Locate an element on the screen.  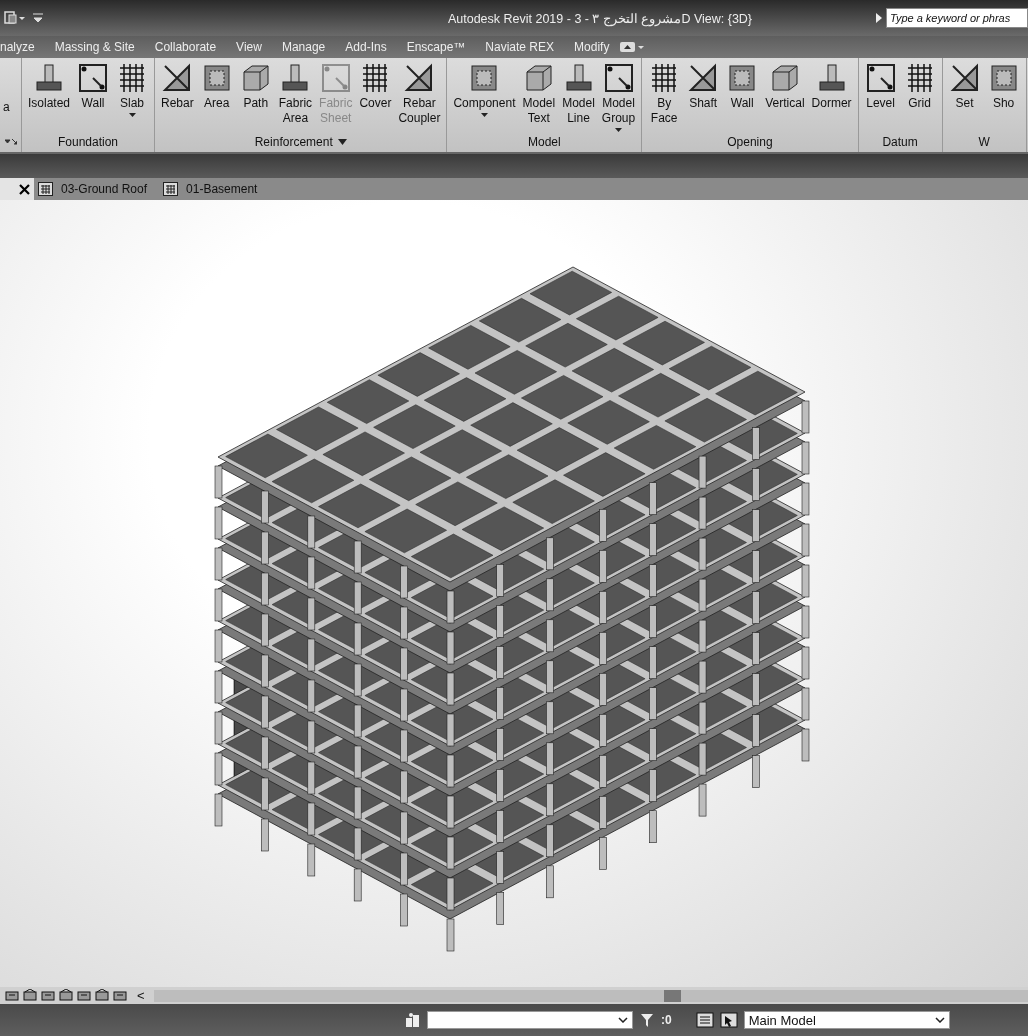
active-view-tab is located at coordinates (17, 189).